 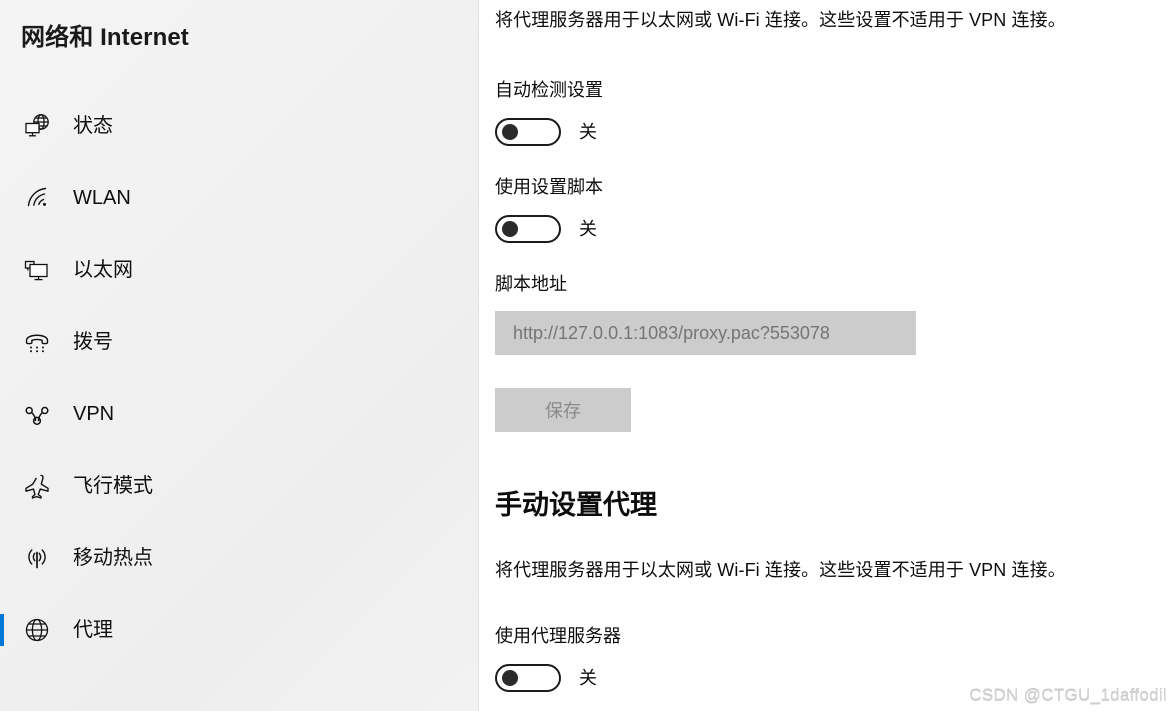 What do you see at coordinates (588, 132) in the screenshot?
I see `auto-detect-state: 关` at bounding box center [588, 132].